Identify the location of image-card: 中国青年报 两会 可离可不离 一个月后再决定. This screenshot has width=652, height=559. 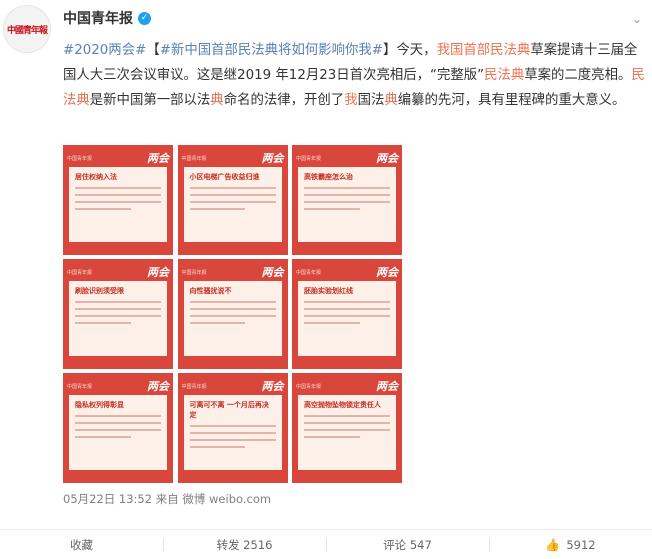
(232, 428).